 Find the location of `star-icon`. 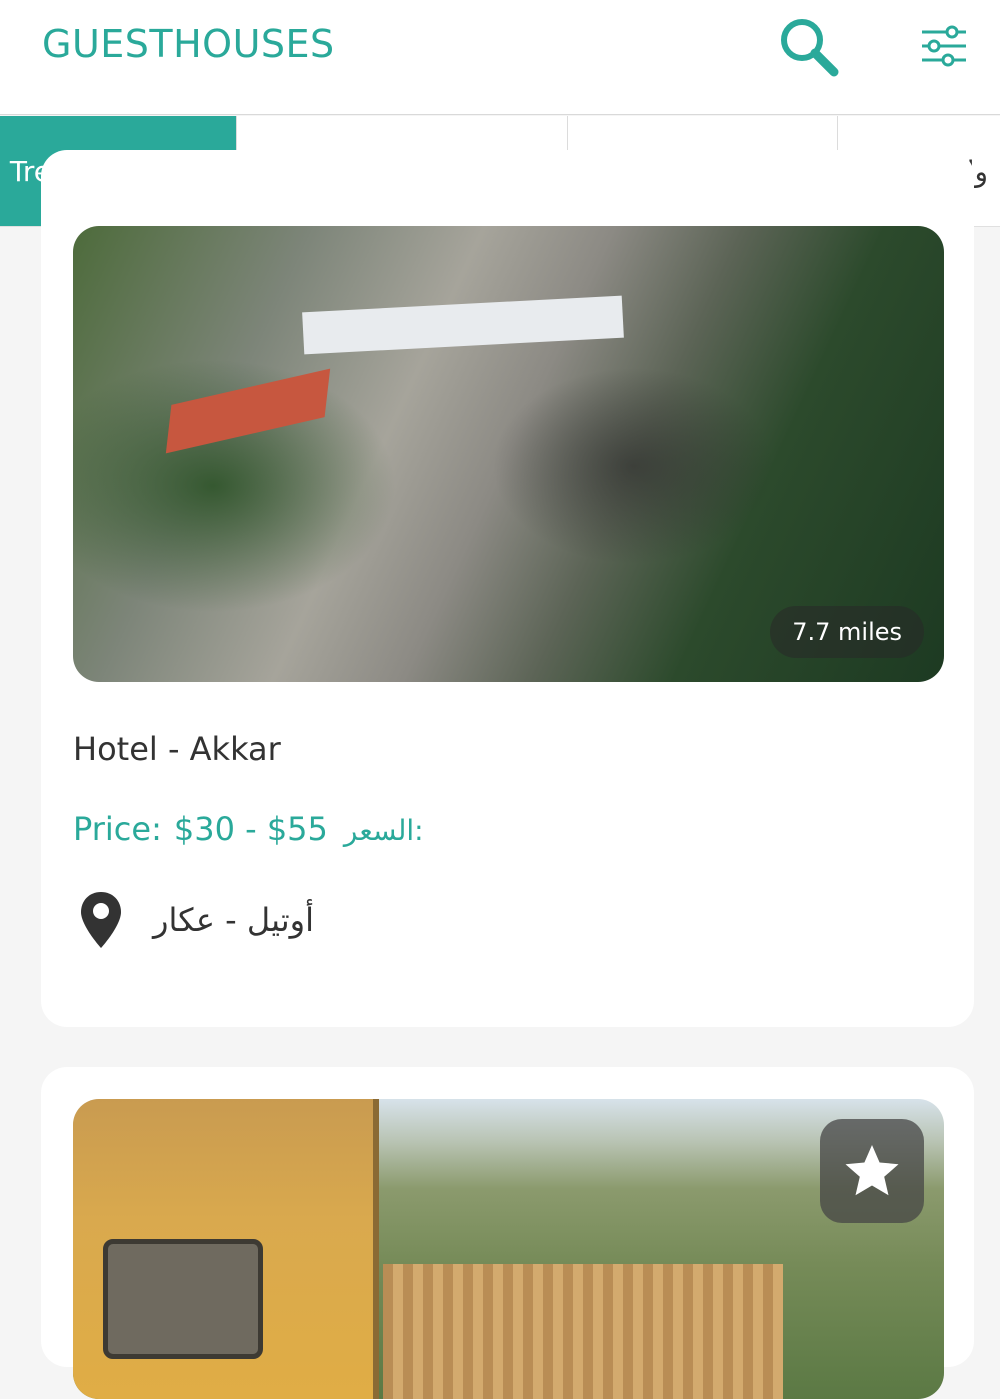

star-icon is located at coordinates (872, 1170).